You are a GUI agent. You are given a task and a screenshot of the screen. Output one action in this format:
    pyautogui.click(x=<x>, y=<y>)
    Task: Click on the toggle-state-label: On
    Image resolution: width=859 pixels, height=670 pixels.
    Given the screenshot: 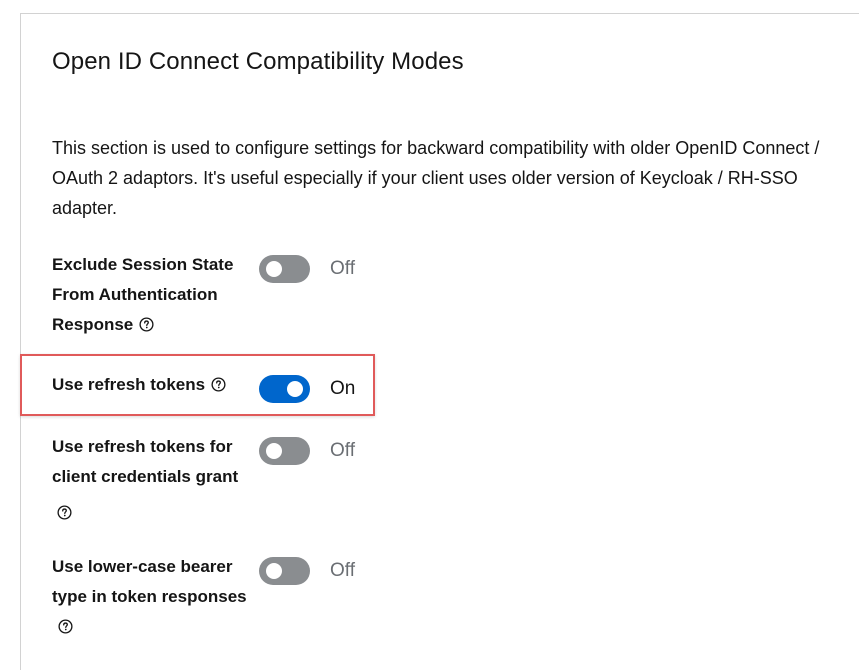 What is the action you would take?
    pyautogui.click(x=343, y=388)
    